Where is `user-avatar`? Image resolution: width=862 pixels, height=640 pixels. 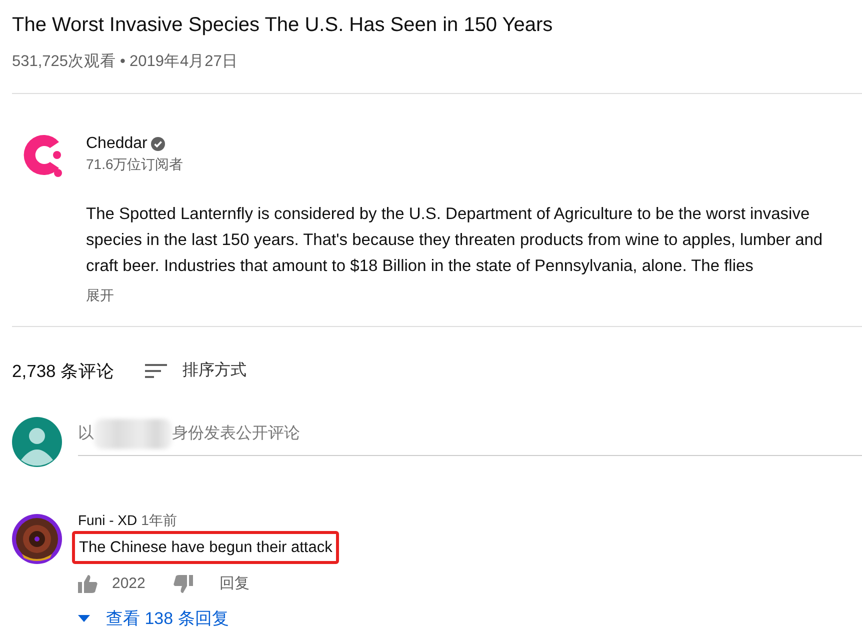 user-avatar is located at coordinates (37, 441).